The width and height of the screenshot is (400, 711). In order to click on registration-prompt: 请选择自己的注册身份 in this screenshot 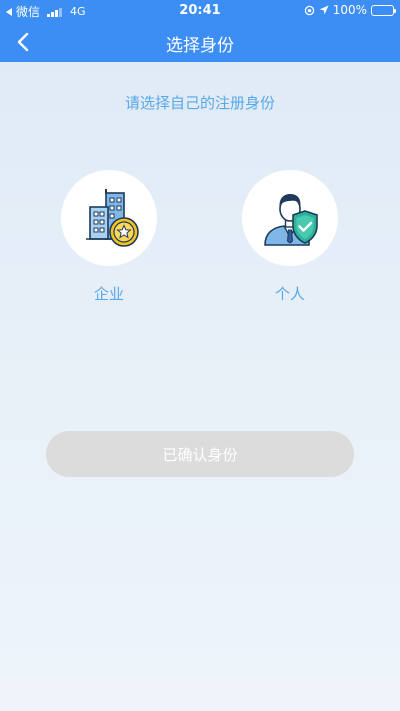, I will do `click(199, 103)`.